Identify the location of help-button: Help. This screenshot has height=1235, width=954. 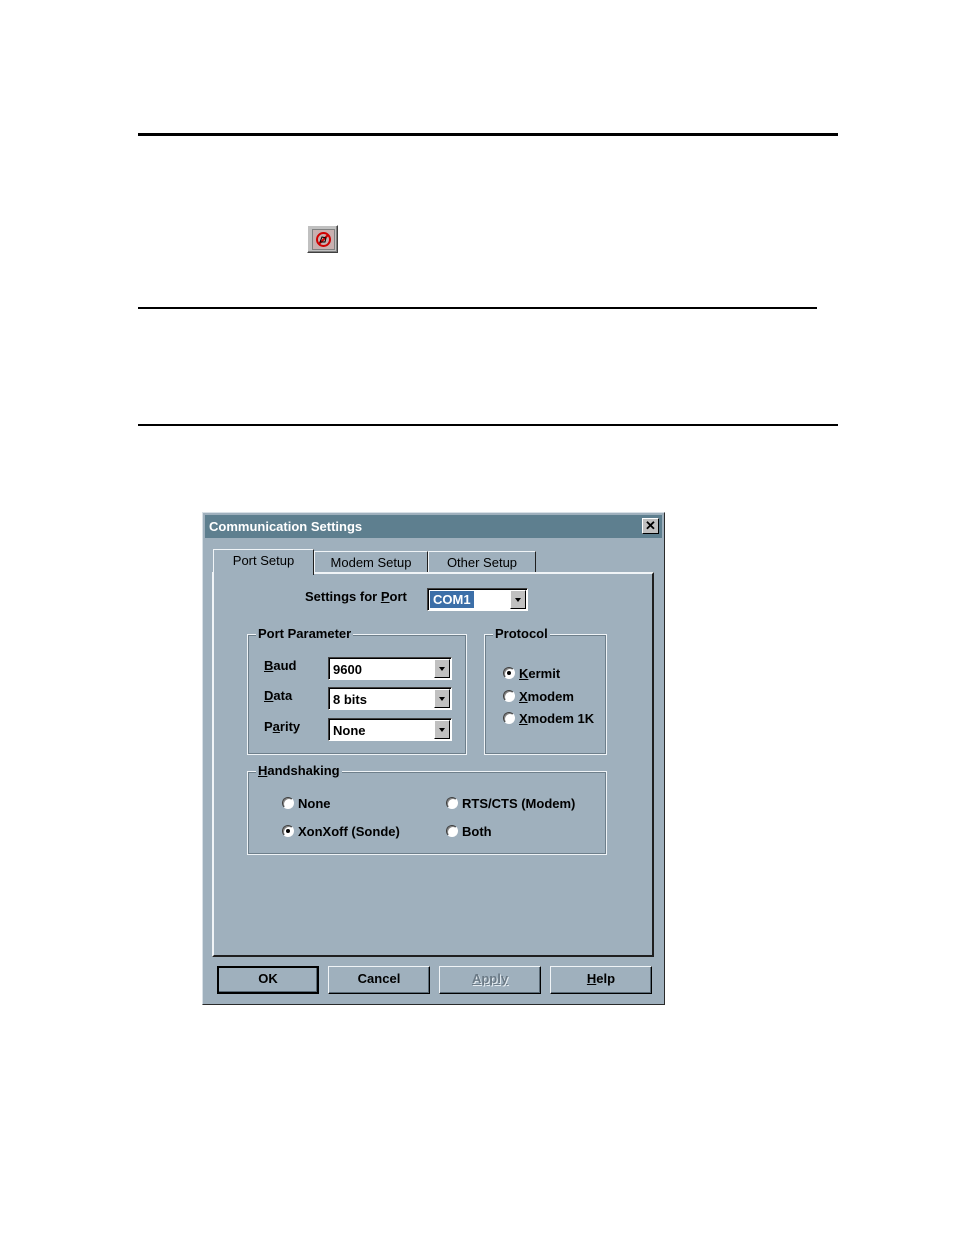
(601, 980).